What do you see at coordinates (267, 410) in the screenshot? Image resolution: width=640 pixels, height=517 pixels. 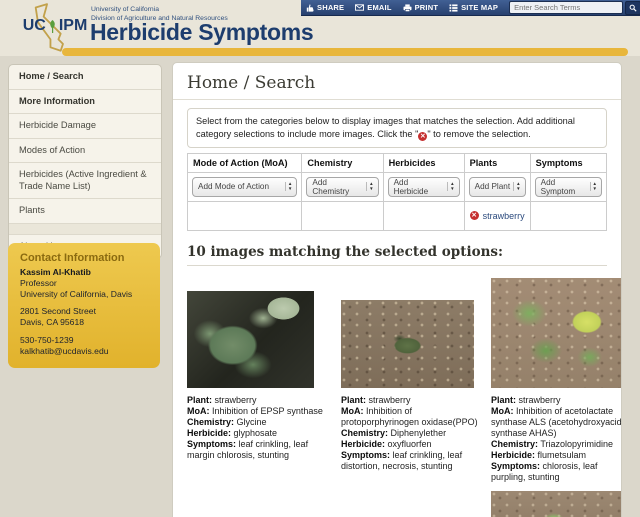 I see `value-moa: Inhibition of EPSP synthase` at bounding box center [267, 410].